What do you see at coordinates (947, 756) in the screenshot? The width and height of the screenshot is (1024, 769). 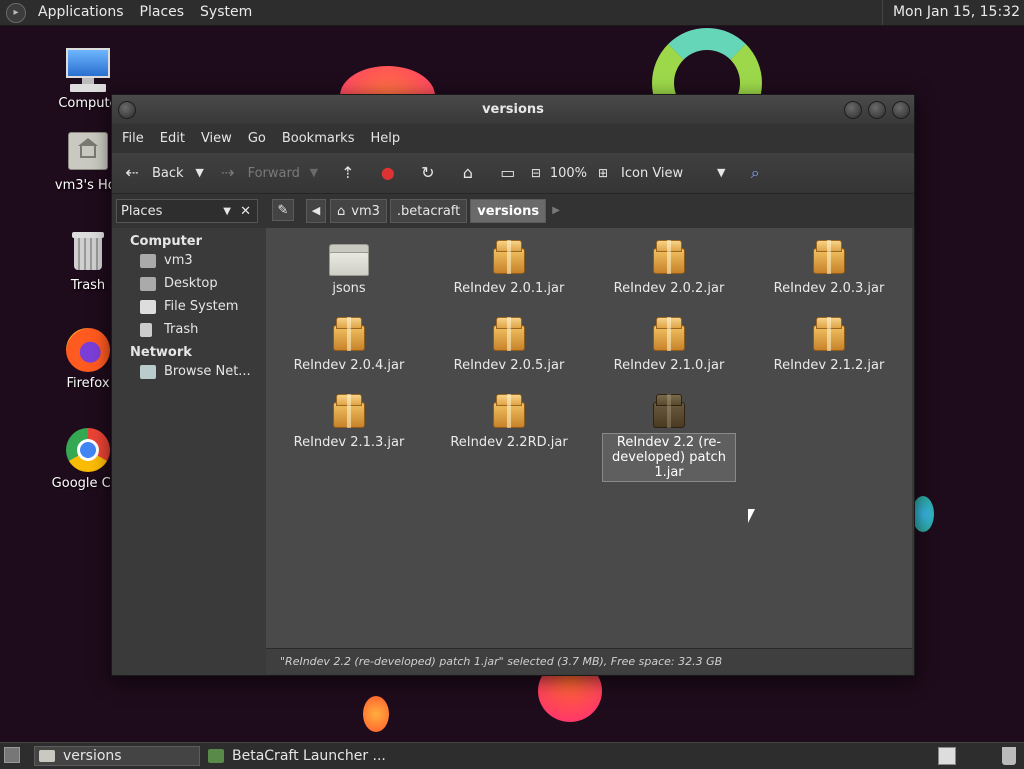 I see `workspace-switcher` at bounding box center [947, 756].